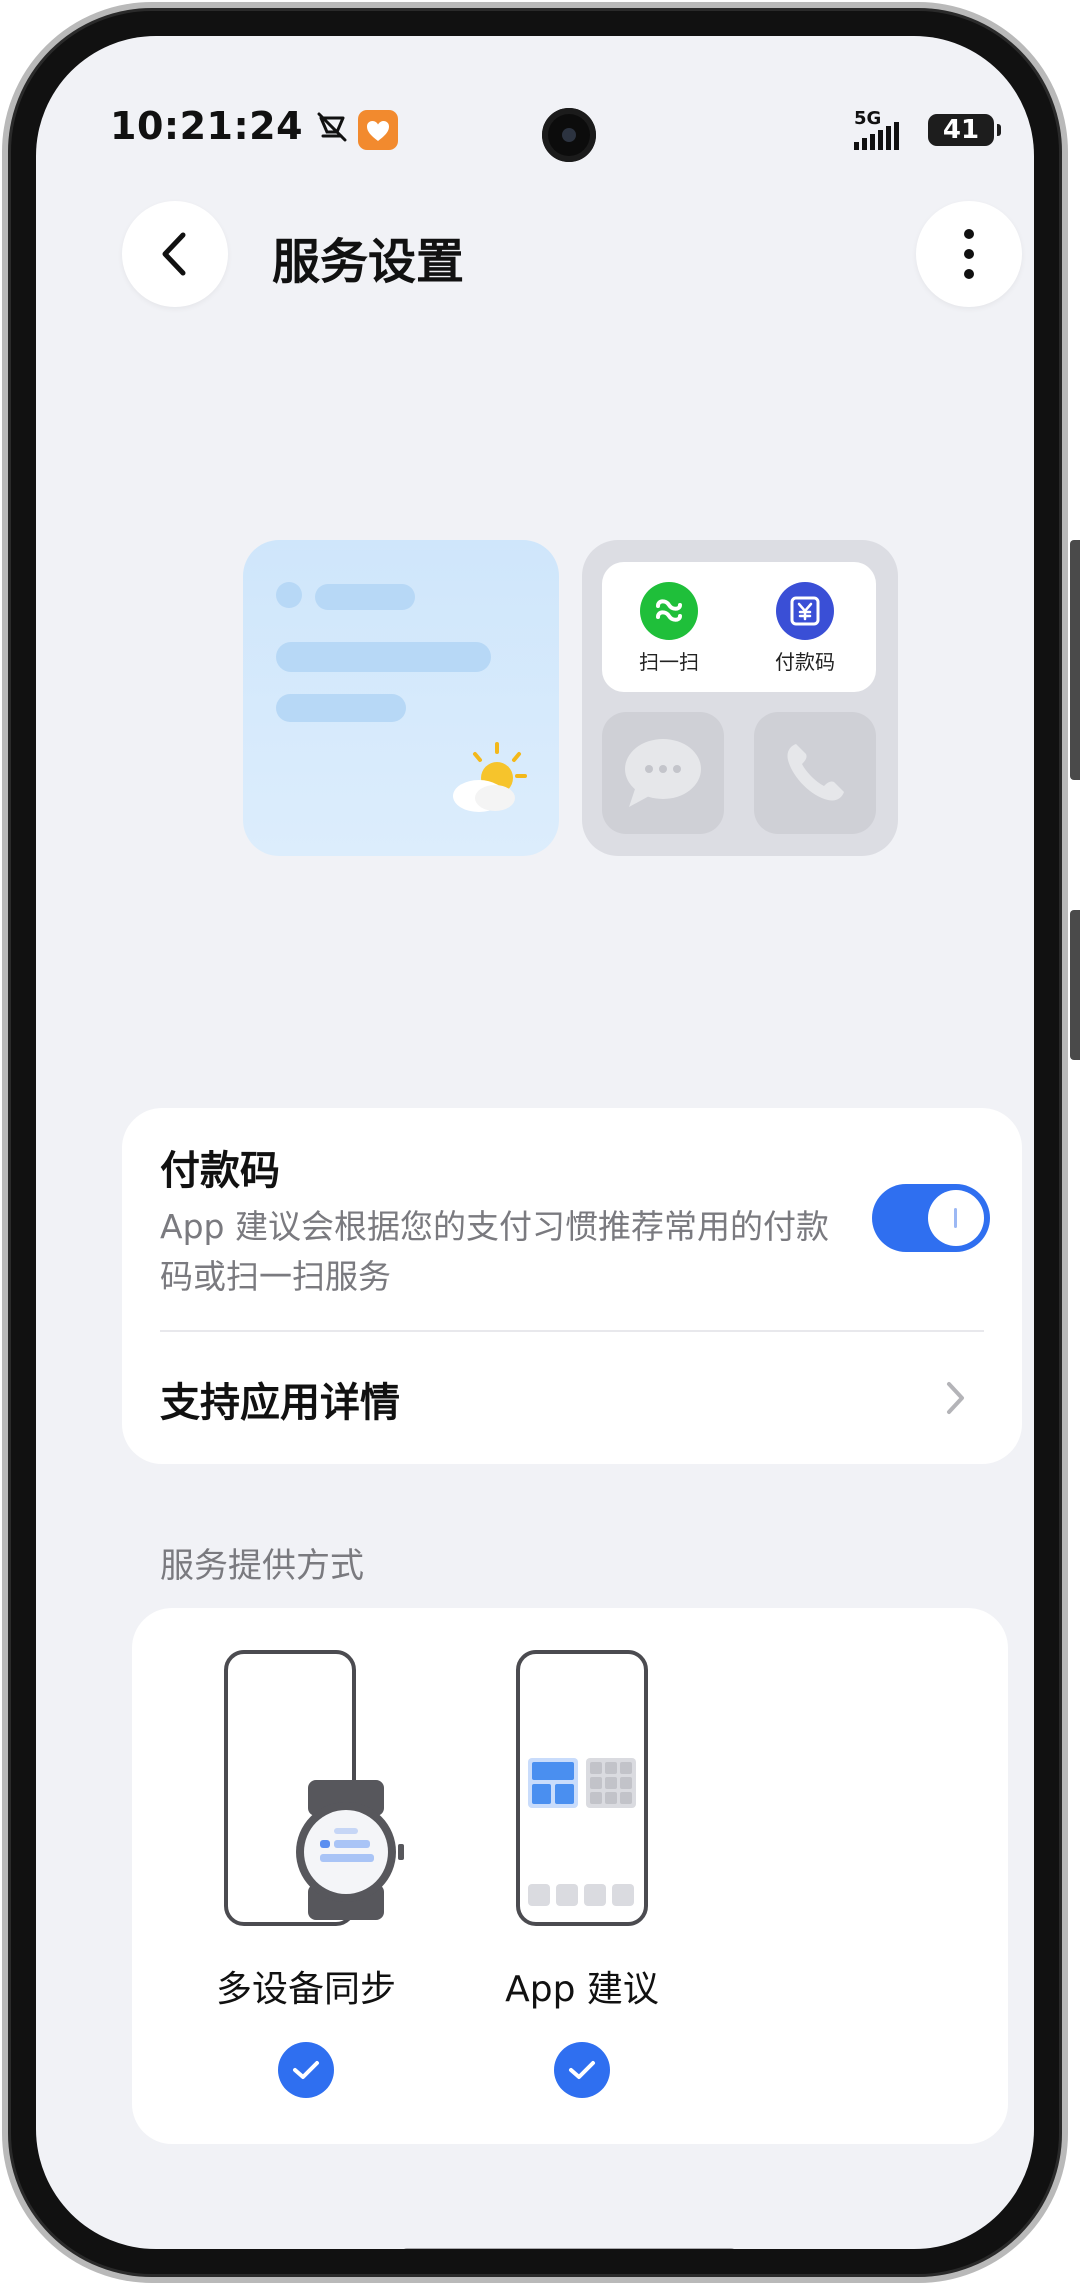 The height and width of the screenshot is (2285, 1080). I want to click on shortcut-pay-label: 付款码, so click(805, 662).